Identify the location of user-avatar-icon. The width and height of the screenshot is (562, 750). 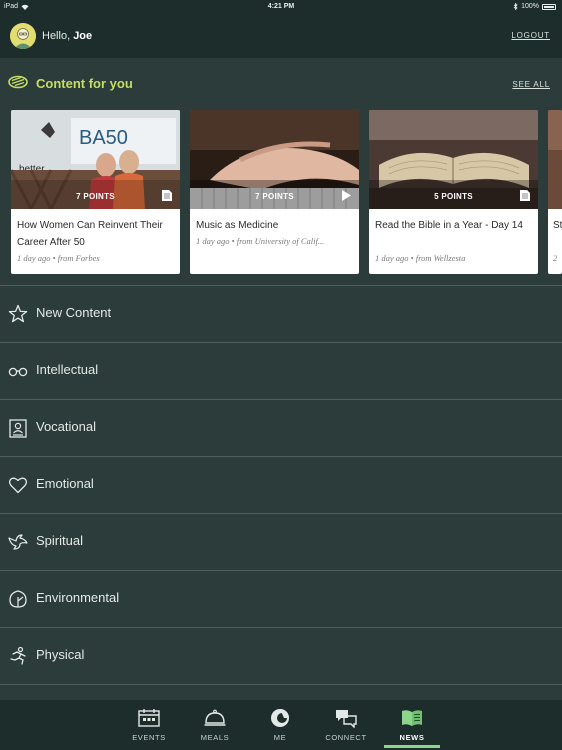
(23, 36).